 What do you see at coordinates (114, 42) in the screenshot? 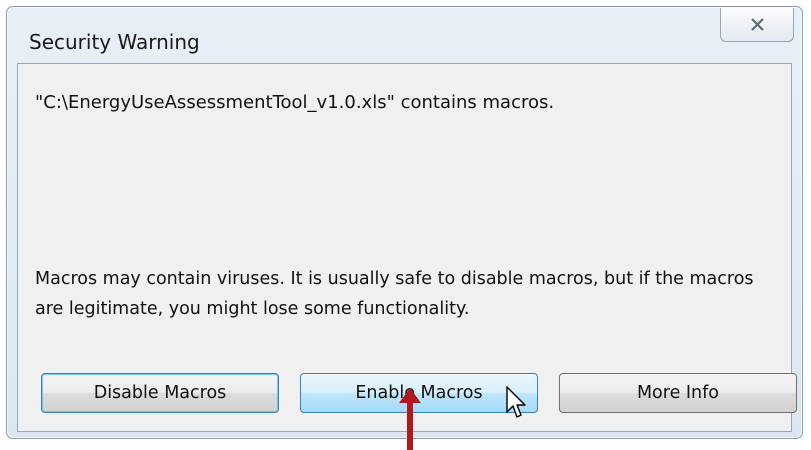
I see `dialog-title: Security Warning` at bounding box center [114, 42].